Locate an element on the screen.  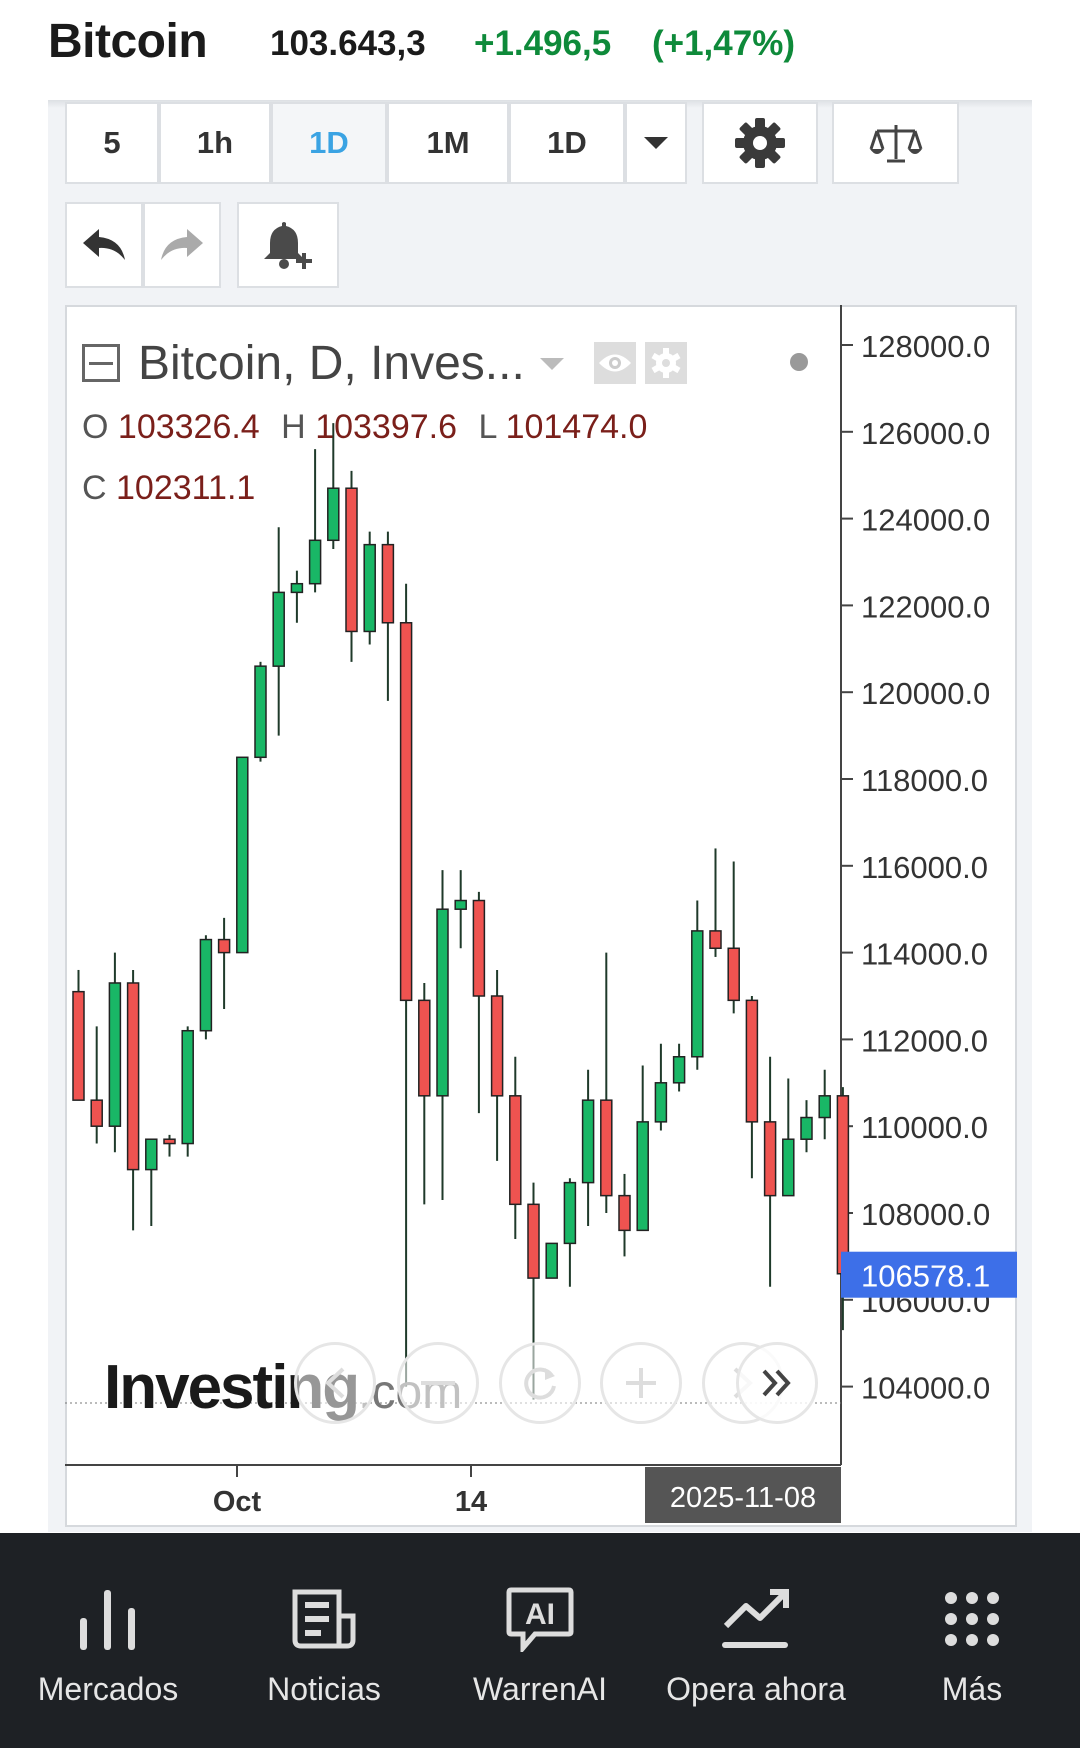
redo-icon is located at coordinates (182, 244).